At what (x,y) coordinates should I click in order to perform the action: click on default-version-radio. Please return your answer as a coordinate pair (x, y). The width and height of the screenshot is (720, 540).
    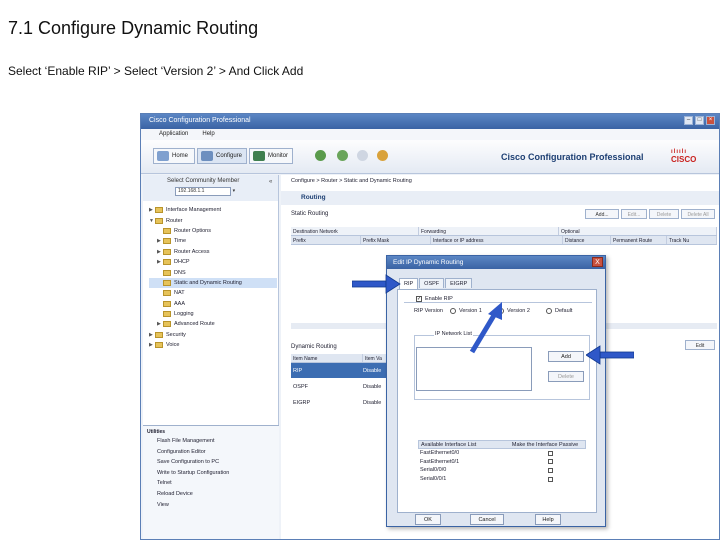
    Looking at the image, I should click on (549, 311).